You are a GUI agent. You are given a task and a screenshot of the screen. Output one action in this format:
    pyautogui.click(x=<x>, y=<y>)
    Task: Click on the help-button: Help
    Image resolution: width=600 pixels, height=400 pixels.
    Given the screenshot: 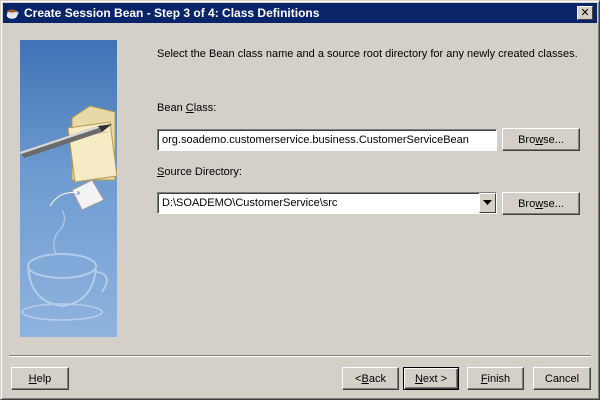 What is the action you would take?
    pyautogui.click(x=40, y=378)
    